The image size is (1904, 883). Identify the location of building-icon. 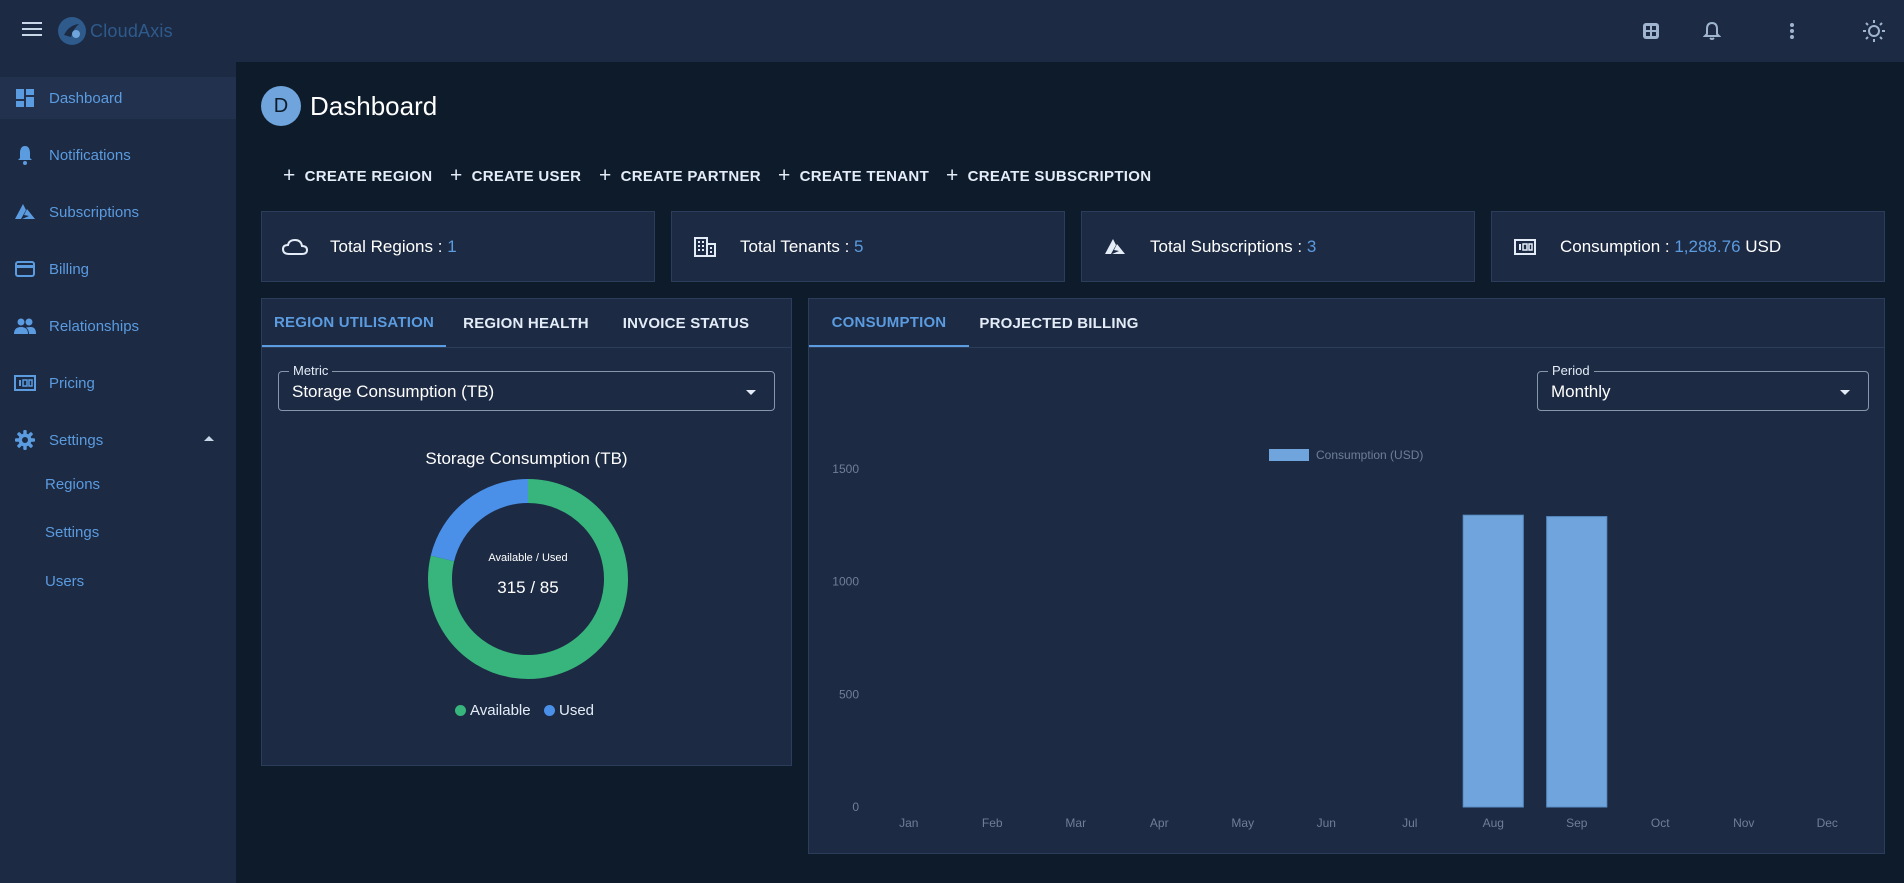
(705, 247).